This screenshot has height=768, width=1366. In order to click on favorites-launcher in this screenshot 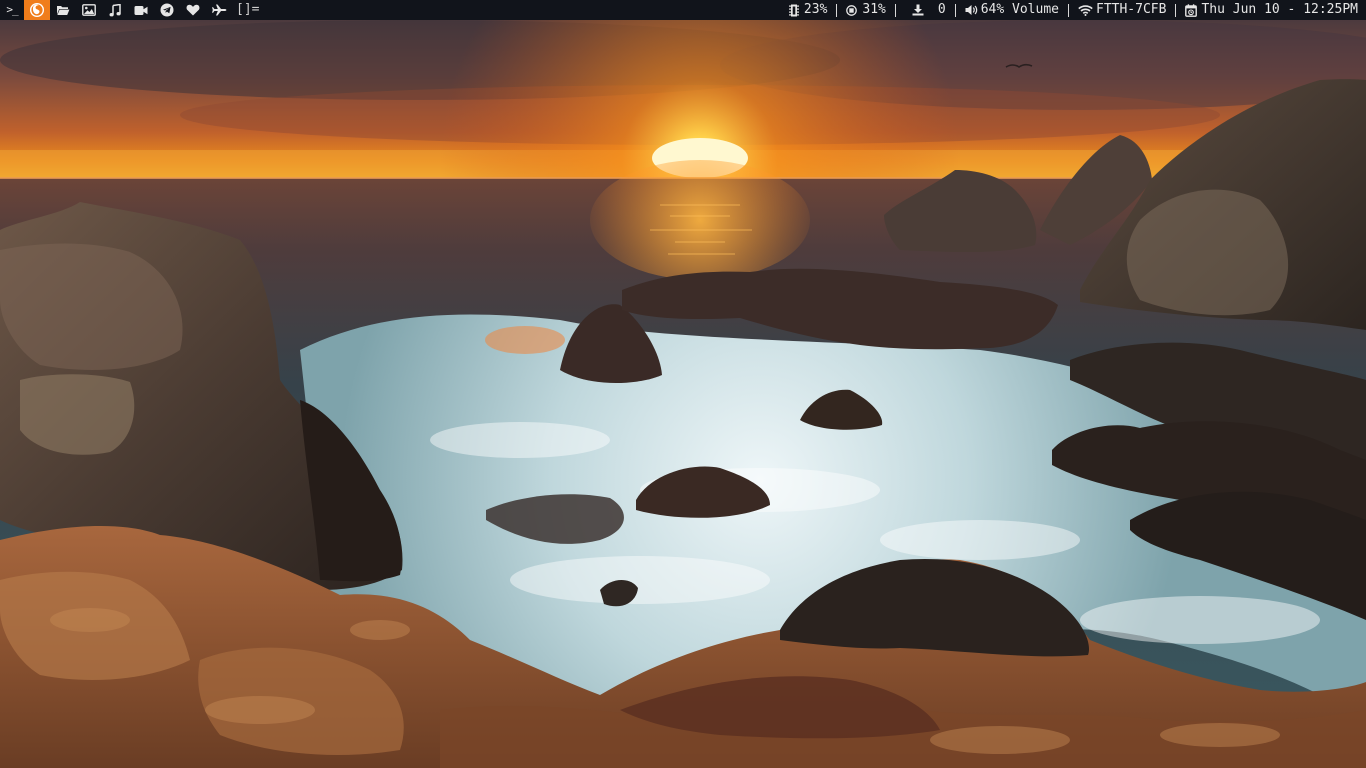, I will do `click(193, 10)`.